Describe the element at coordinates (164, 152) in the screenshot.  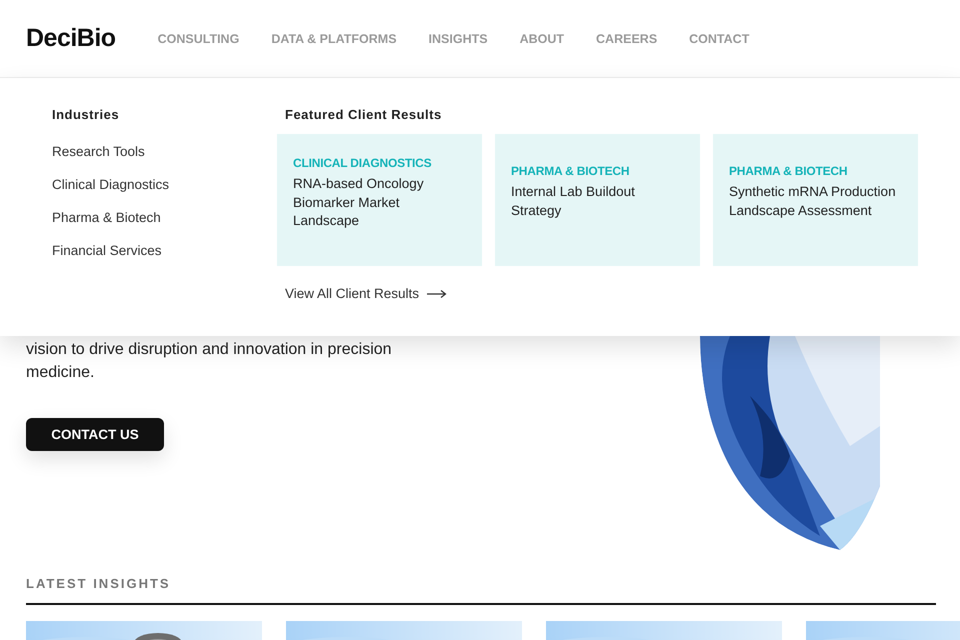
I see `menu-item: Research Tools` at that location.